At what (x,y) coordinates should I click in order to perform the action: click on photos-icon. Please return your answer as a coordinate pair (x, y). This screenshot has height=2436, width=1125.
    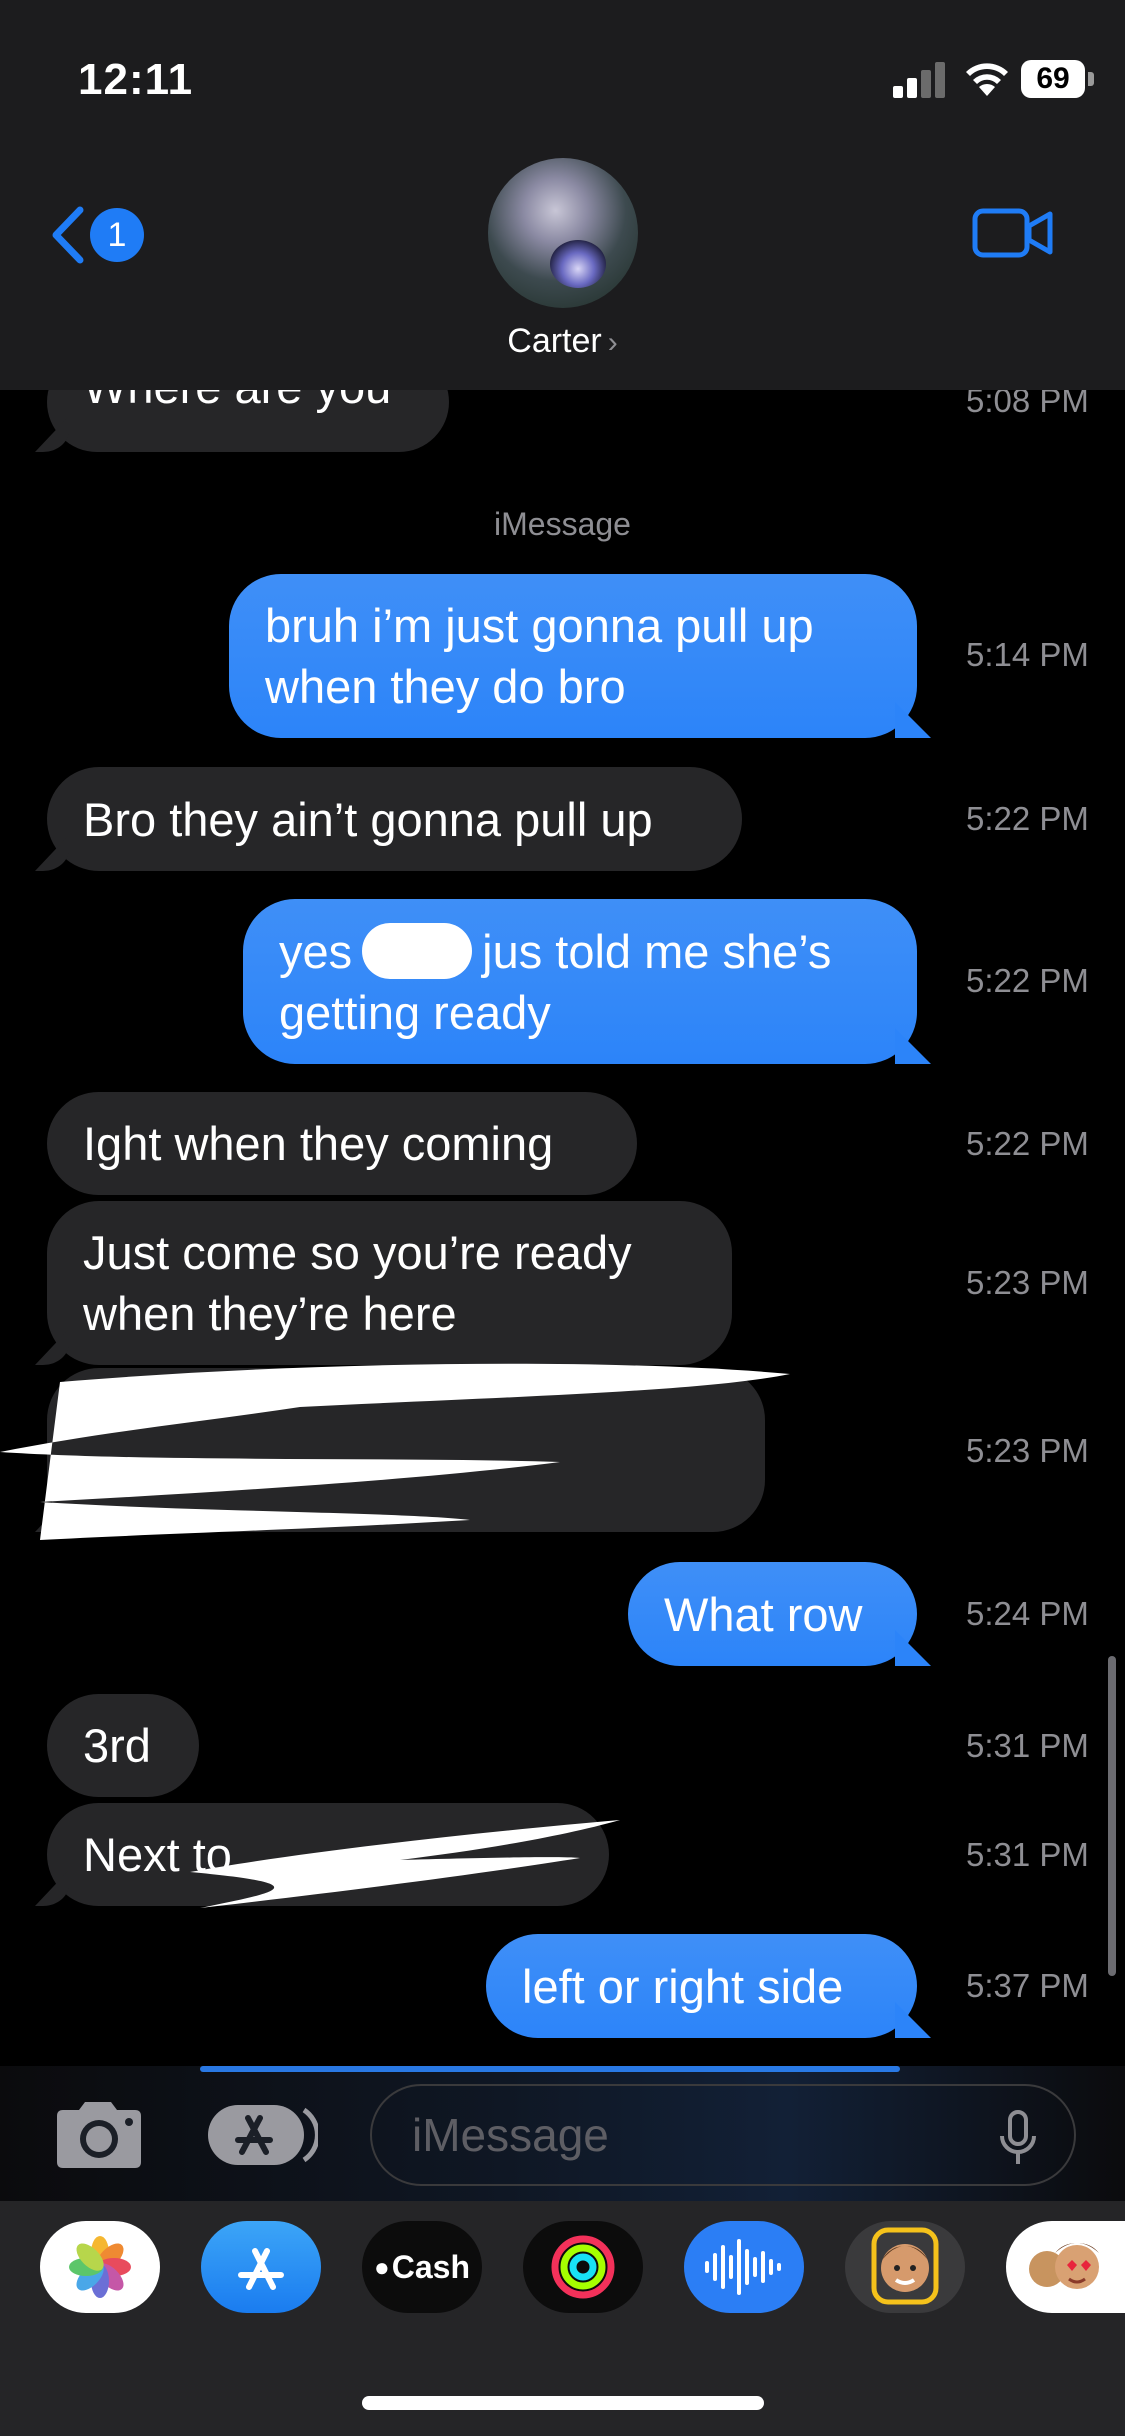
    Looking at the image, I should click on (100, 2267).